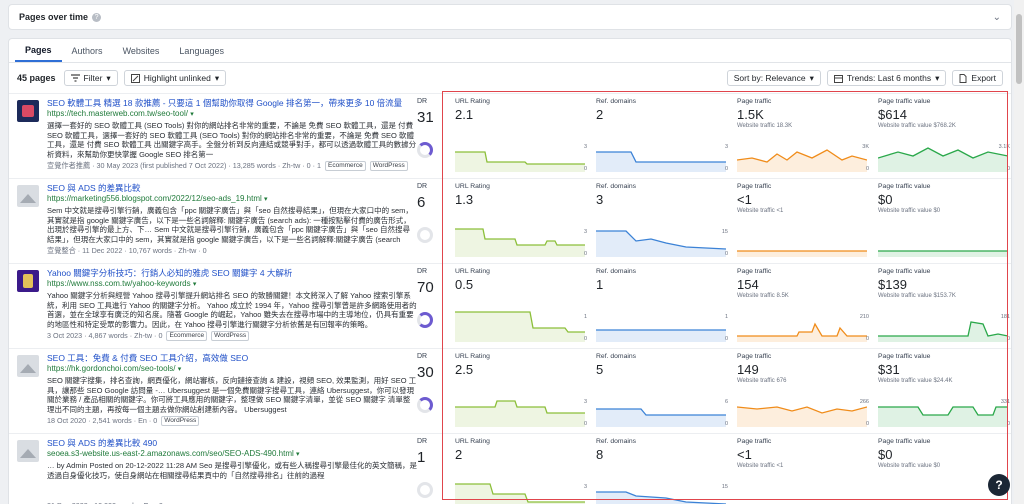 The image size is (1024, 504). I want to click on axis-max: 6, so click(726, 402).